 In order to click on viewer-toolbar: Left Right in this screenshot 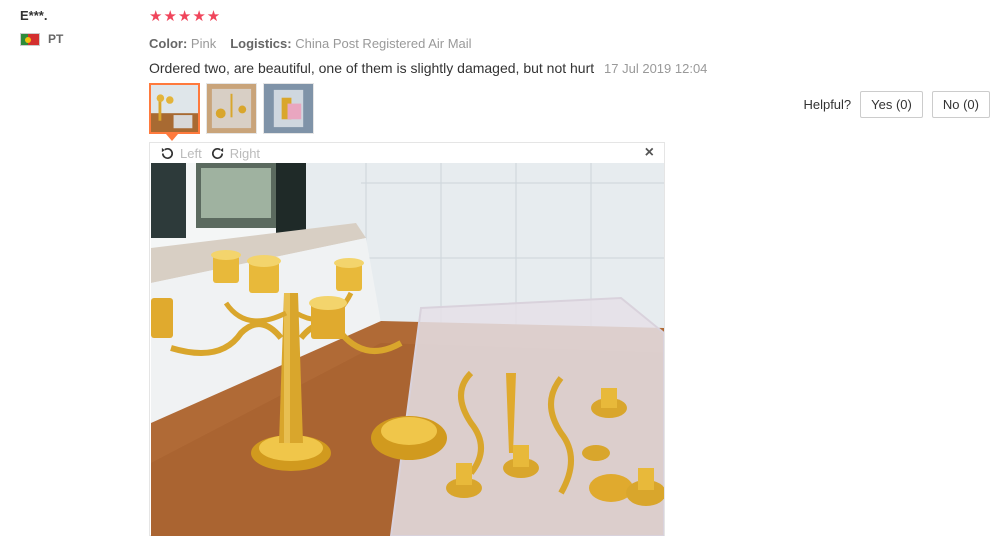, I will do `click(407, 153)`.